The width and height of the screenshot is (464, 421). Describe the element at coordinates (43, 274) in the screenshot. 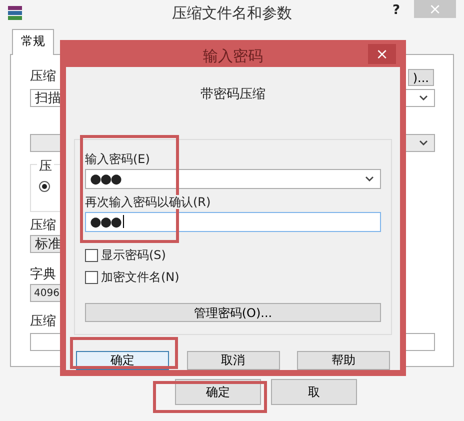

I see `dictionary-label: 字典` at that location.